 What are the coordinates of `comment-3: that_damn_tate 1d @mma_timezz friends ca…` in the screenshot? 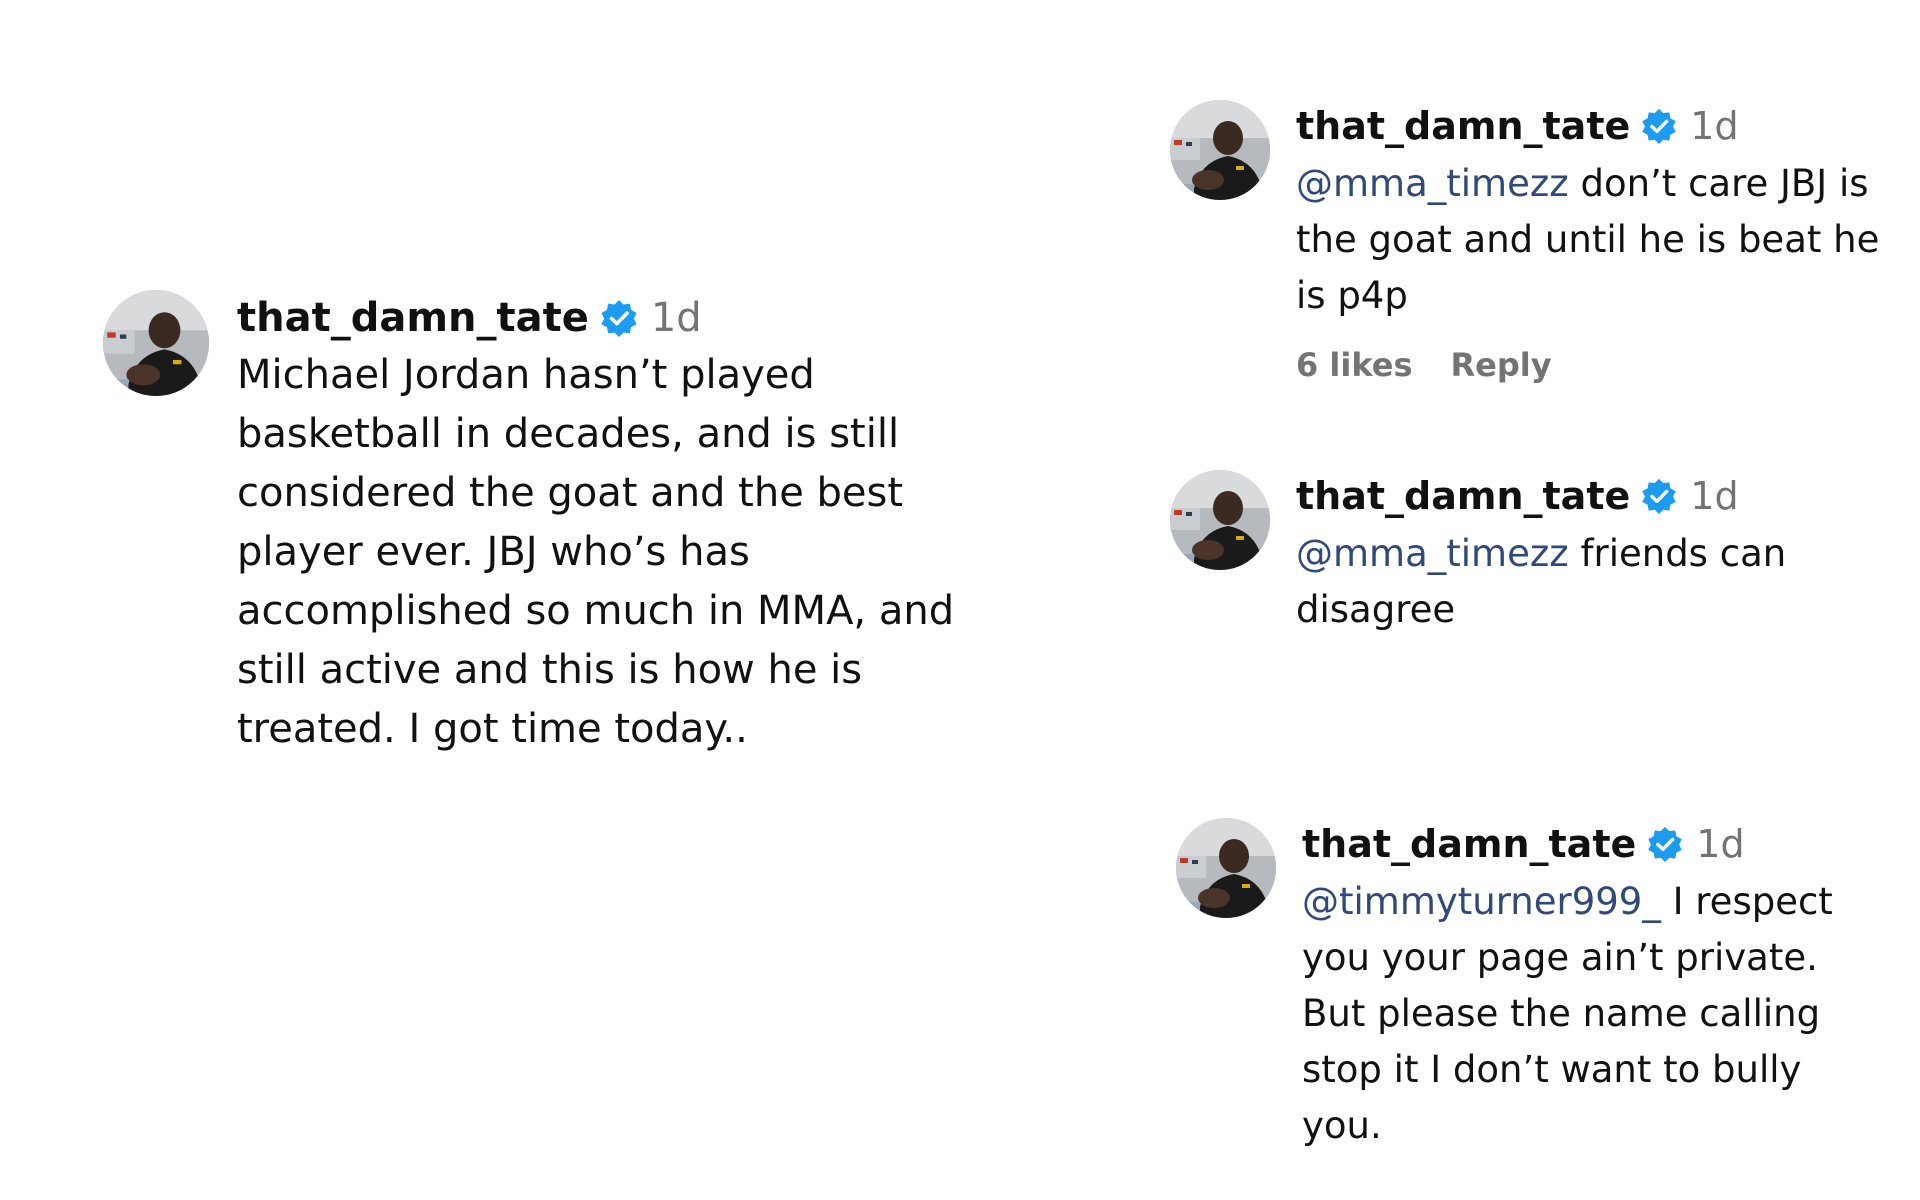 It's located at (1528, 554).